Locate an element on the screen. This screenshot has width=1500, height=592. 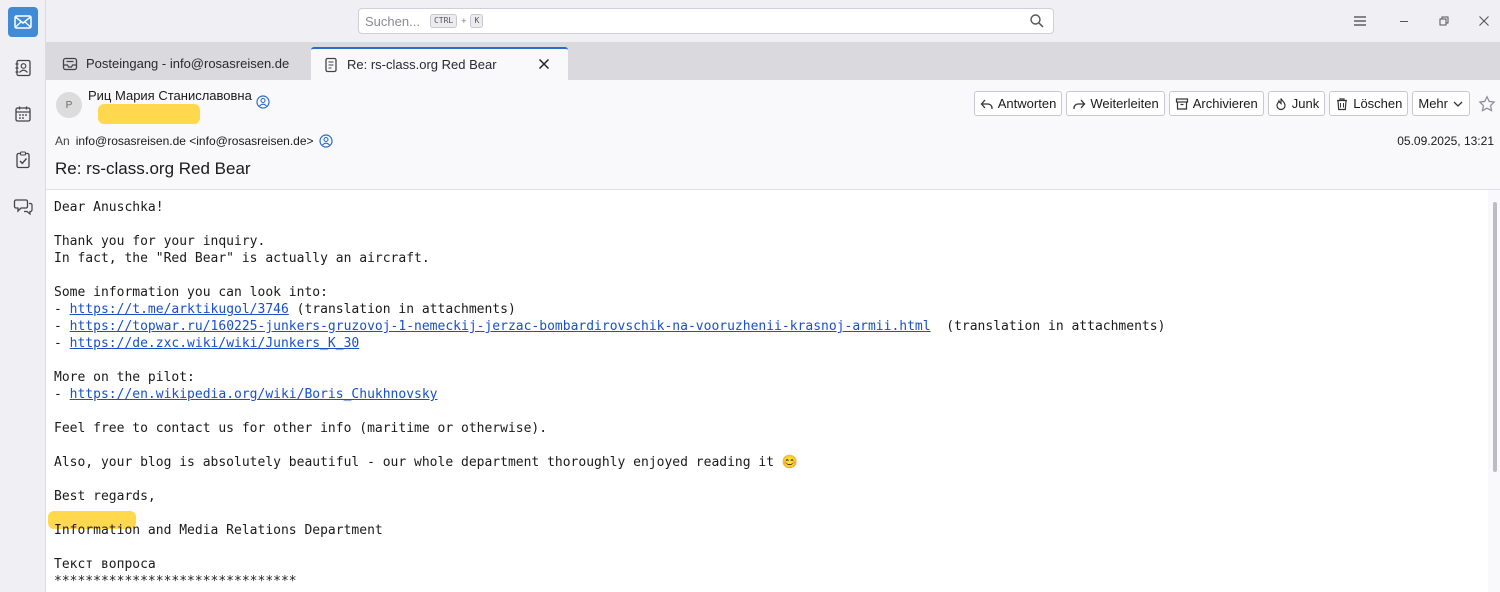
shortcut-key-k: K is located at coordinates (477, 21).